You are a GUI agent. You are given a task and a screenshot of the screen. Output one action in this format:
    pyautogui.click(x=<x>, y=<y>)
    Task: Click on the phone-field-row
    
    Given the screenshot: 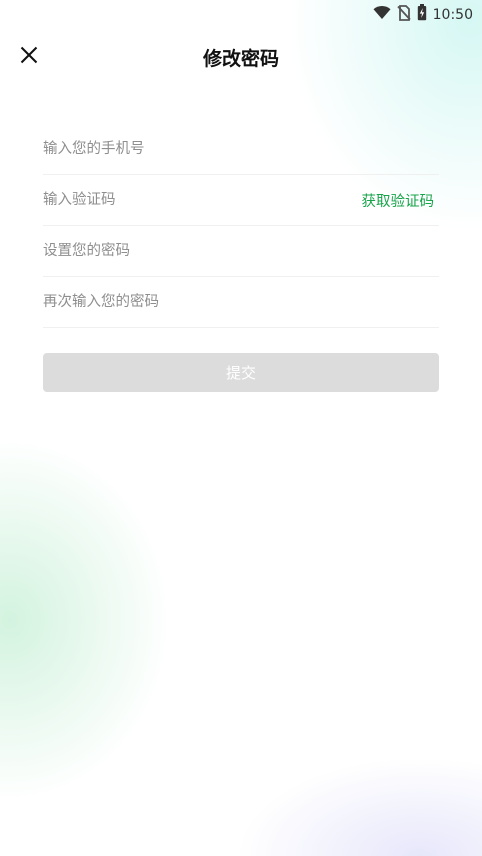 What is the action you would take?
    pyautogui.click(x=241, y=149)
    